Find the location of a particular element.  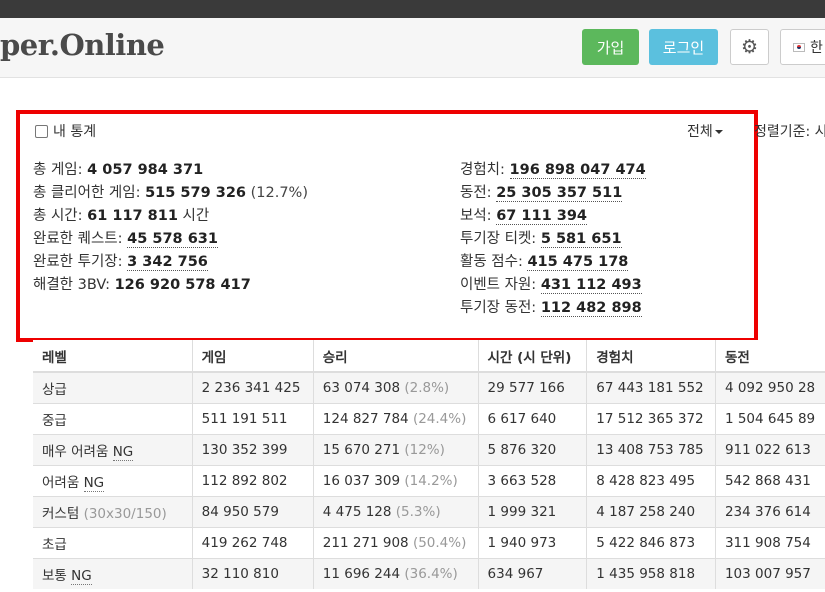

wins-cell: 16 037 309 (14.2%) is located at coordinates (395, 480).